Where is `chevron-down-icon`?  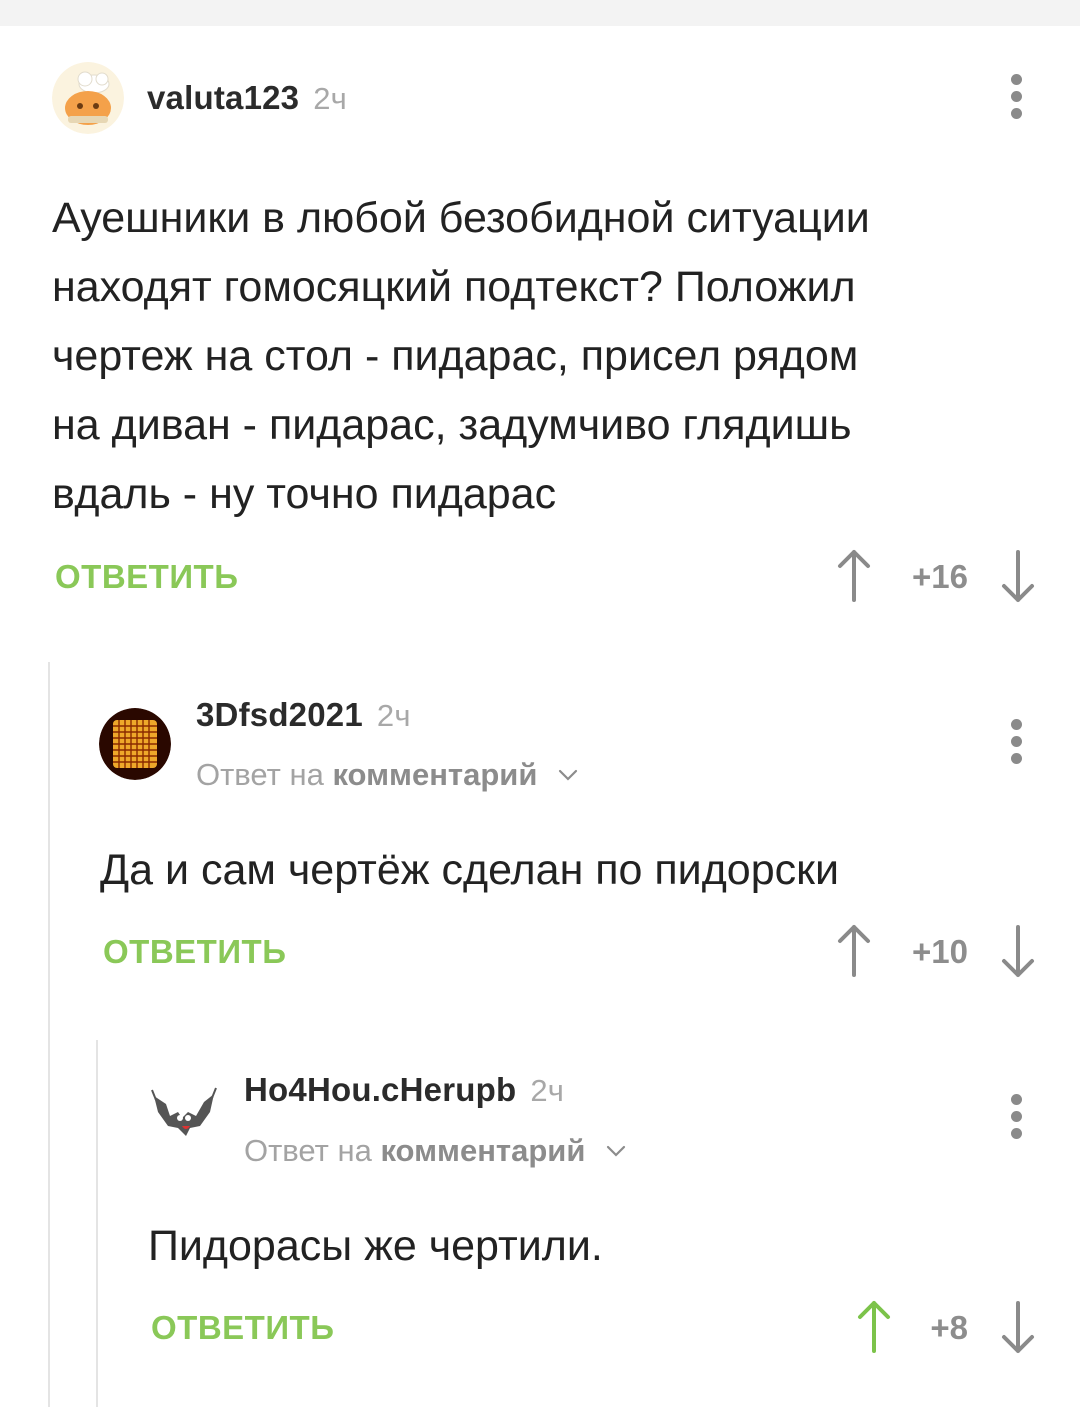
chevron-down-icon is located at coordinates (616, 1151).